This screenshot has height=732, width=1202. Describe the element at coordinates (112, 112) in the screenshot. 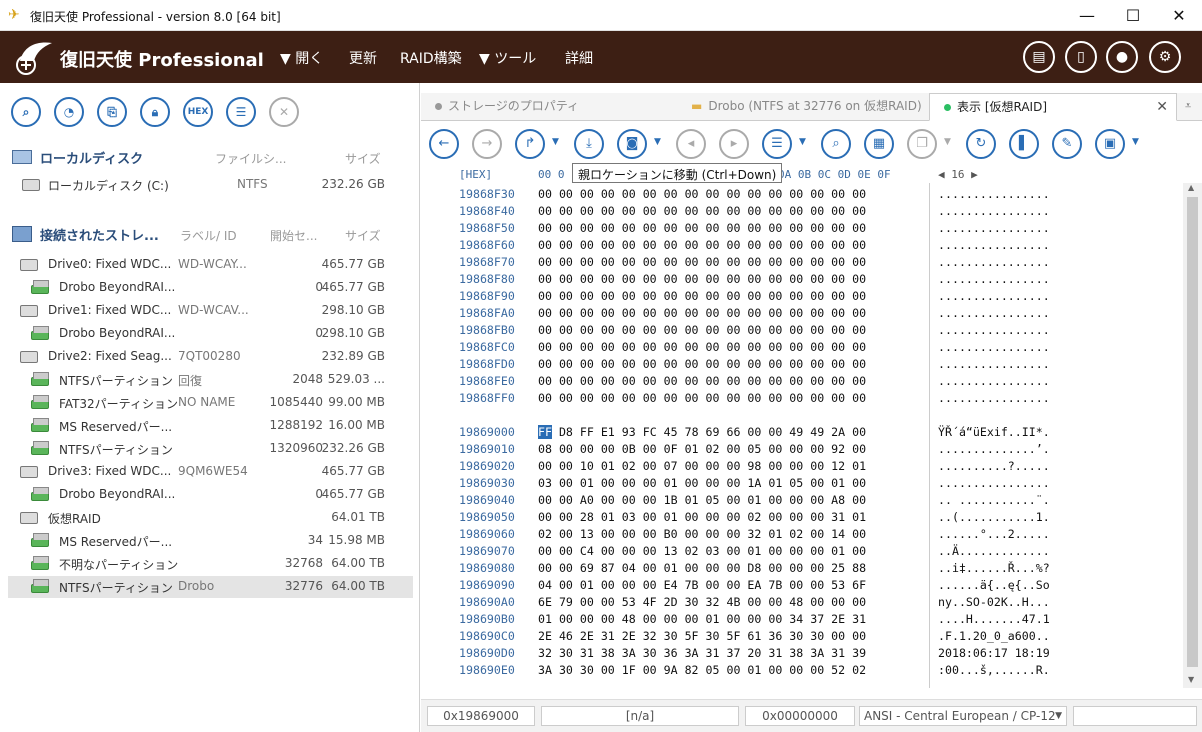

I see `image-icon: ⎘` at that location.